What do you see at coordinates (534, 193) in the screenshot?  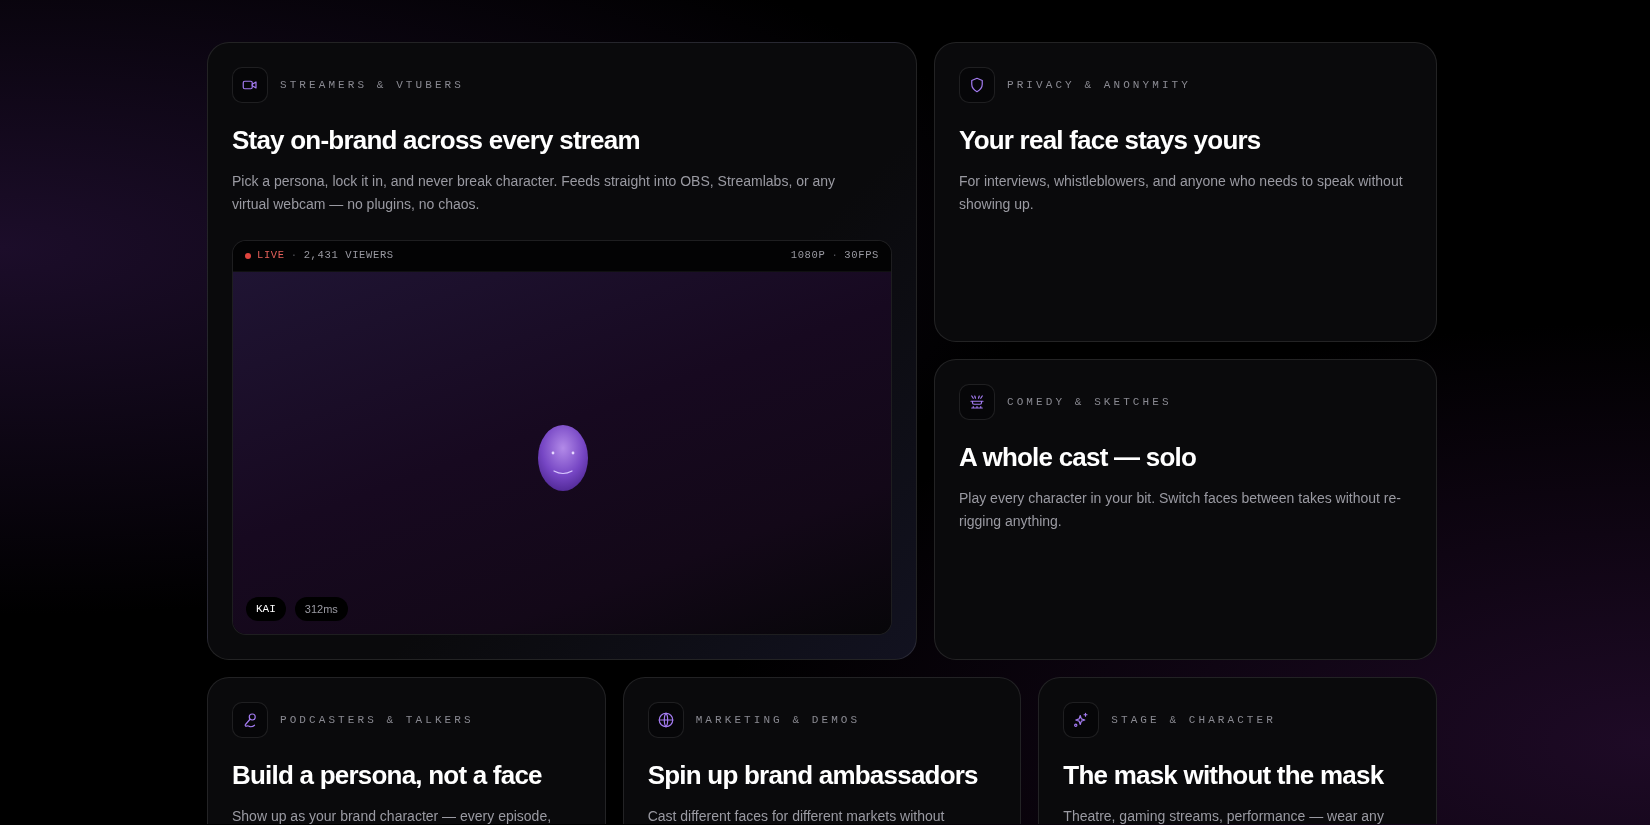 I see `card-description: Pick a persona, lock it in, and never break character. Feeds straight into OBS, Streamlabs, or any virtual webcam — no plugins, no chaos.` at bounding box center [534, 193].